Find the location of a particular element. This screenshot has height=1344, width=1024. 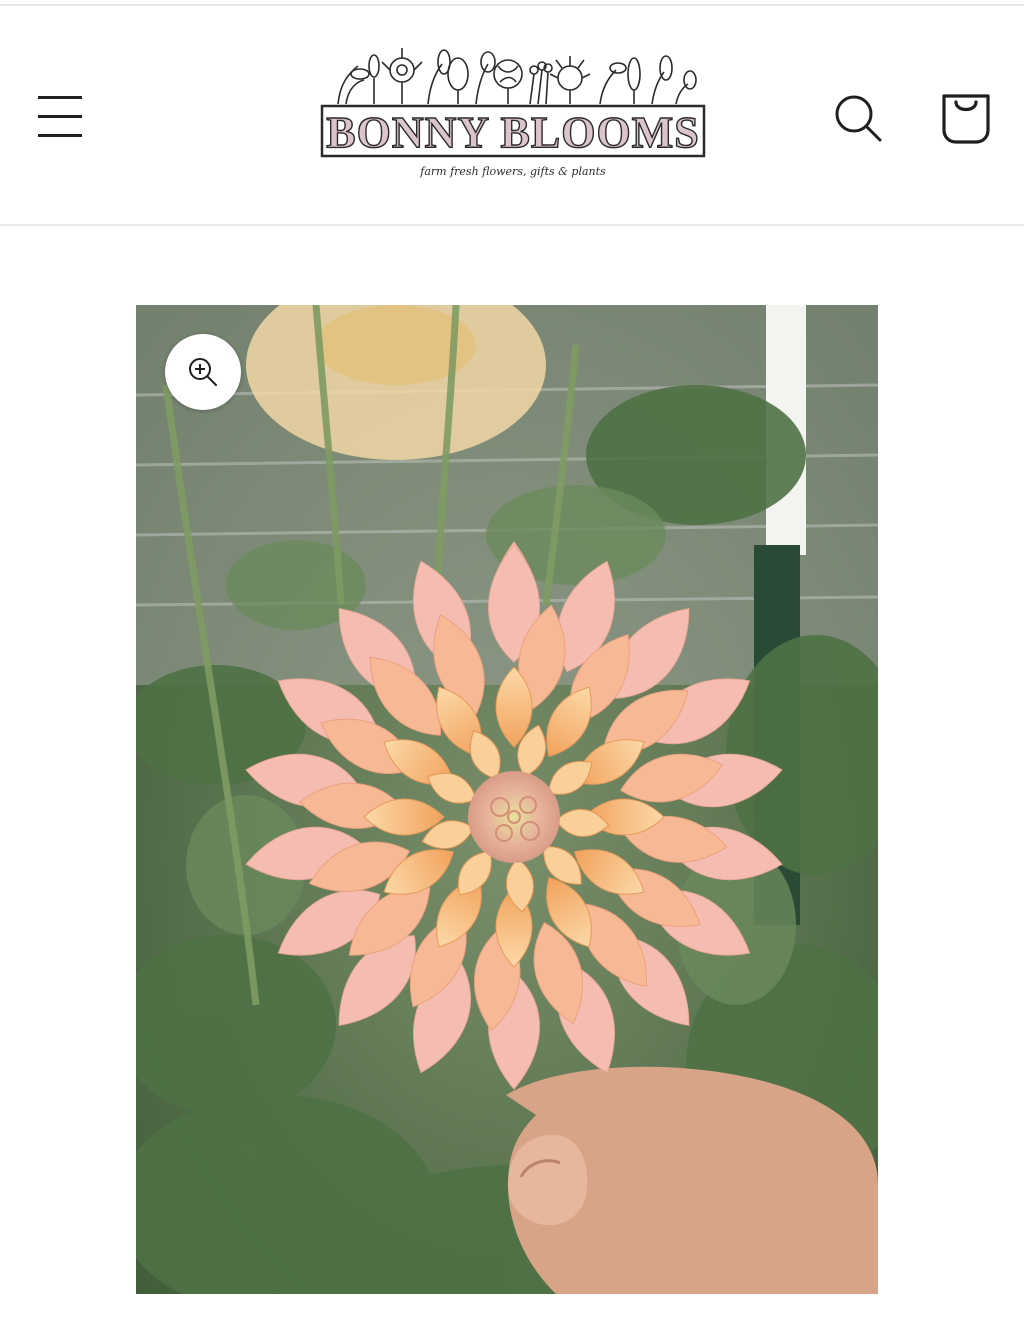

logo-title: BONNY BLOOMS is located at coordinates (512, 132).